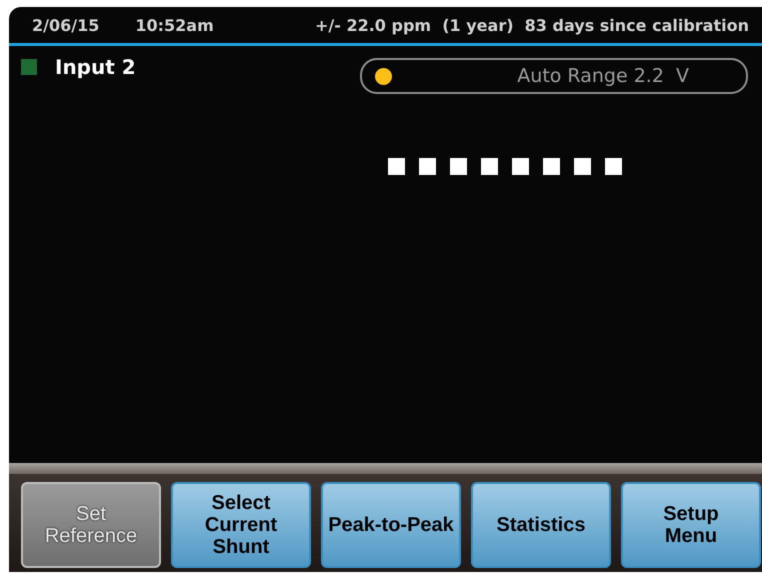  I want to click on calibration-status: +/- 22.0 ppm (1 year) 83 days since calibration, so click(532, 25).